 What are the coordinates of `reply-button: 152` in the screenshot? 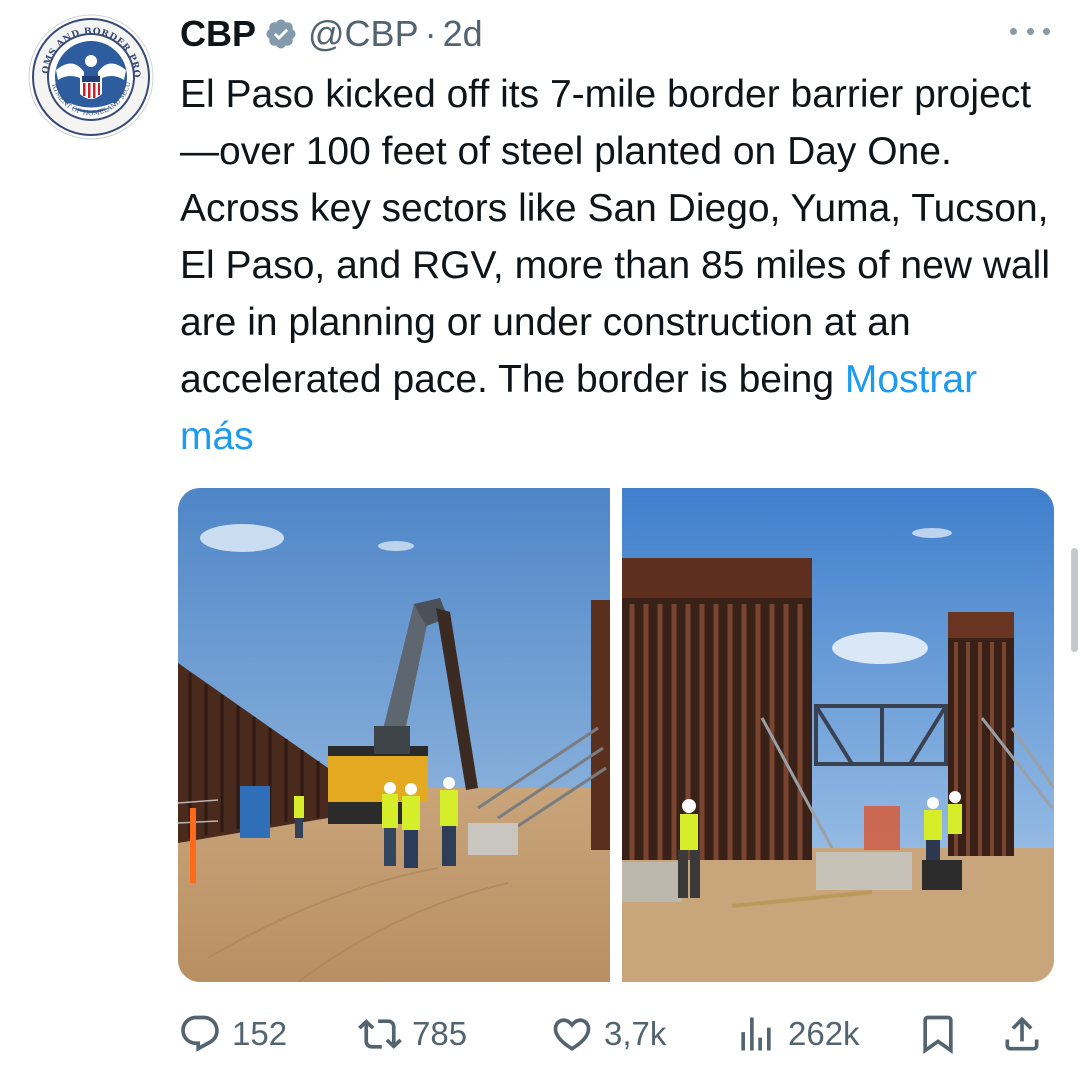 It's located at (232, 1034).